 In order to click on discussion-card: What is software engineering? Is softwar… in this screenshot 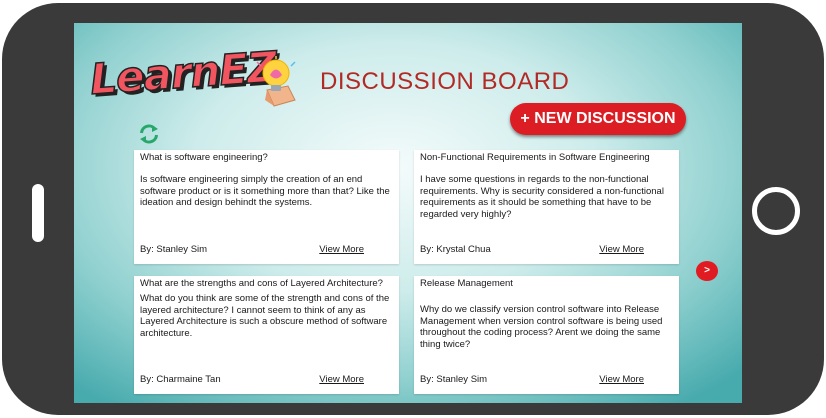, I will do `click(266, 207)`.